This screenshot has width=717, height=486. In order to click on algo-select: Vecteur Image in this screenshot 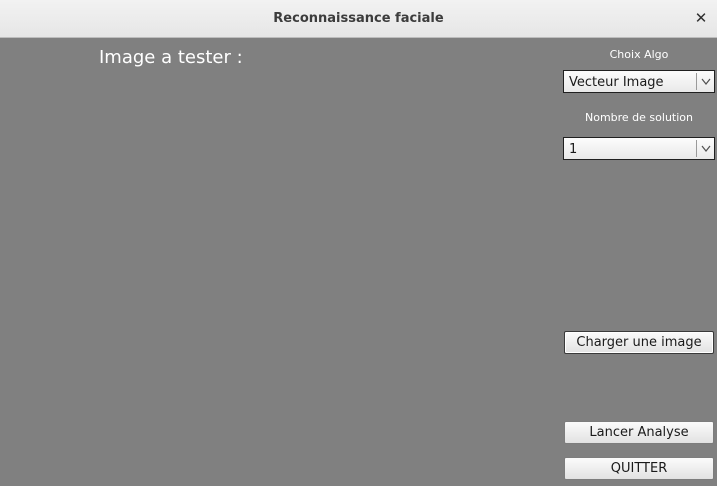, I will do `click(639, 81)`.